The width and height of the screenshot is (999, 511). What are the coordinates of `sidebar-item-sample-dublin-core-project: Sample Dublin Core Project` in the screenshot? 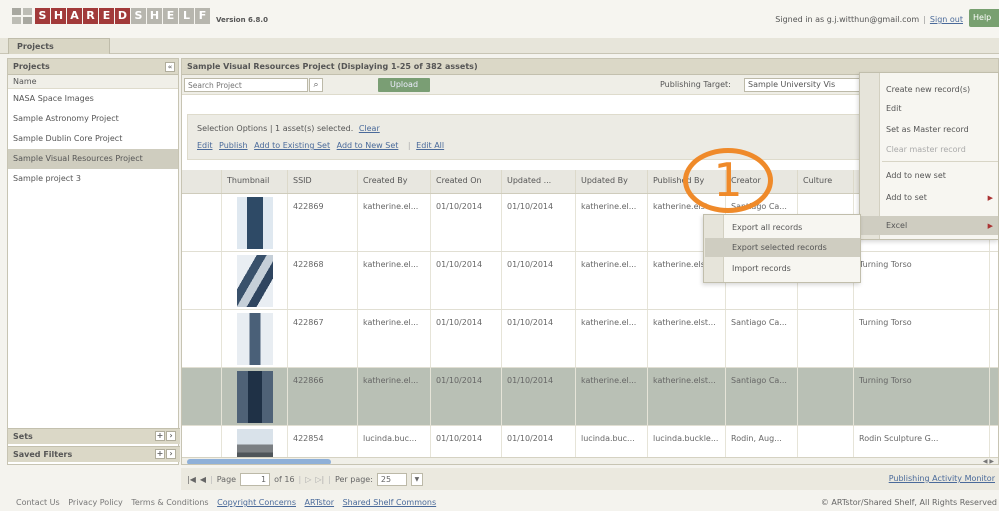 It's located at (93, 139).